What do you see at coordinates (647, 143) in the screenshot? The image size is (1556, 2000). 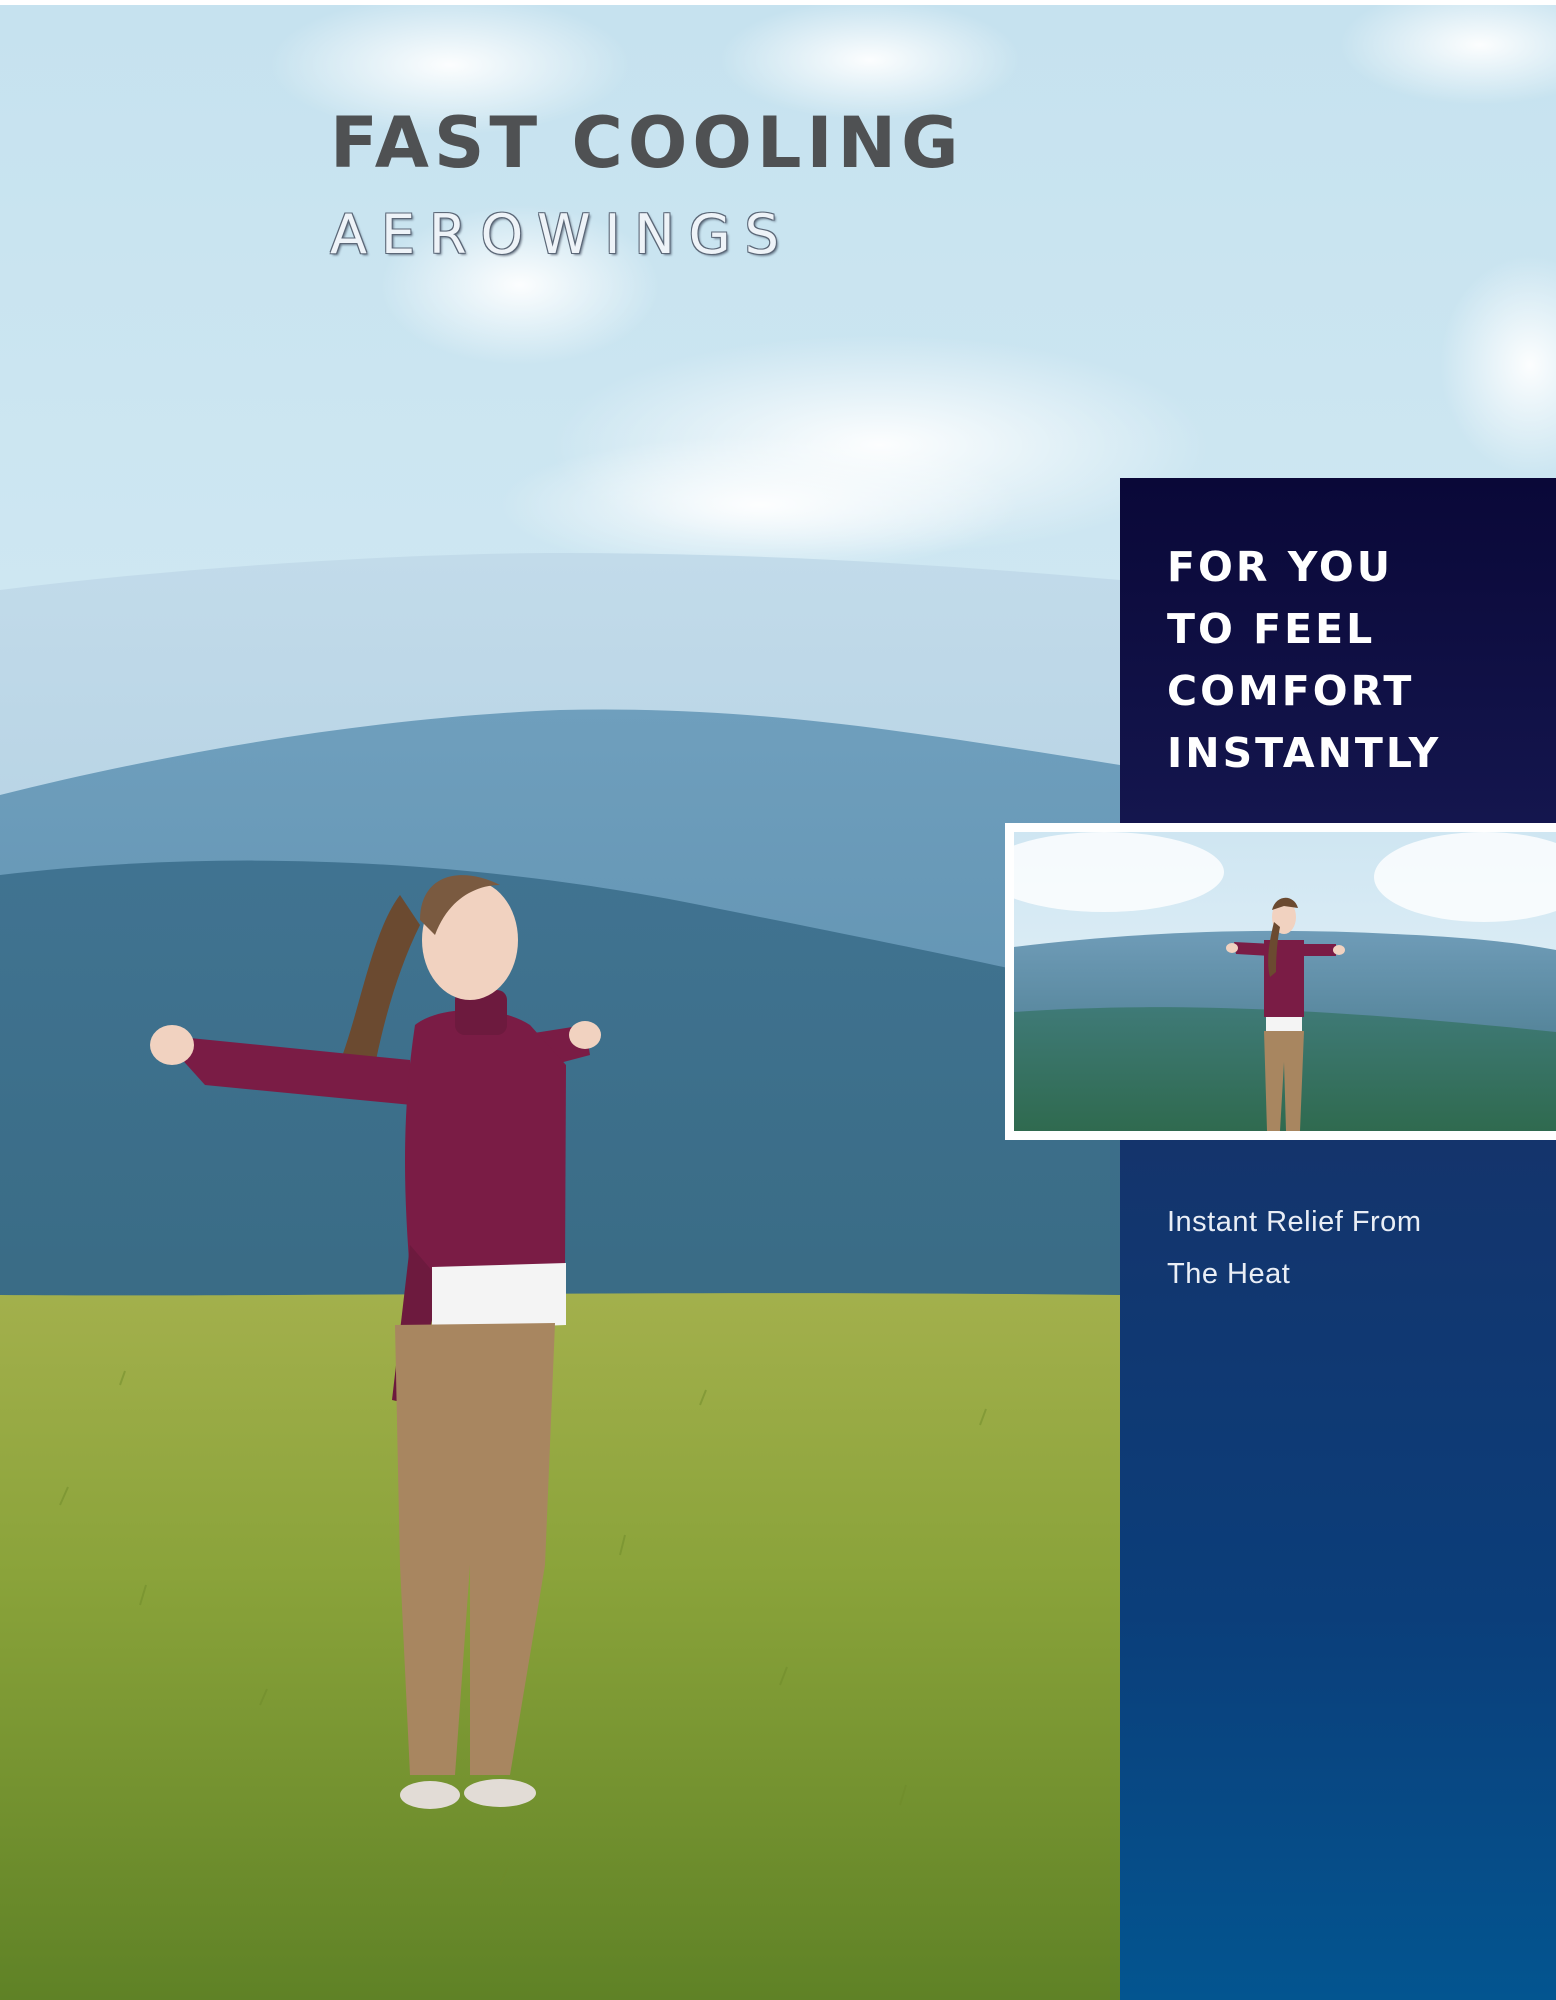 I see `headline: FAST COOLING` at bounding box center [647, 143].